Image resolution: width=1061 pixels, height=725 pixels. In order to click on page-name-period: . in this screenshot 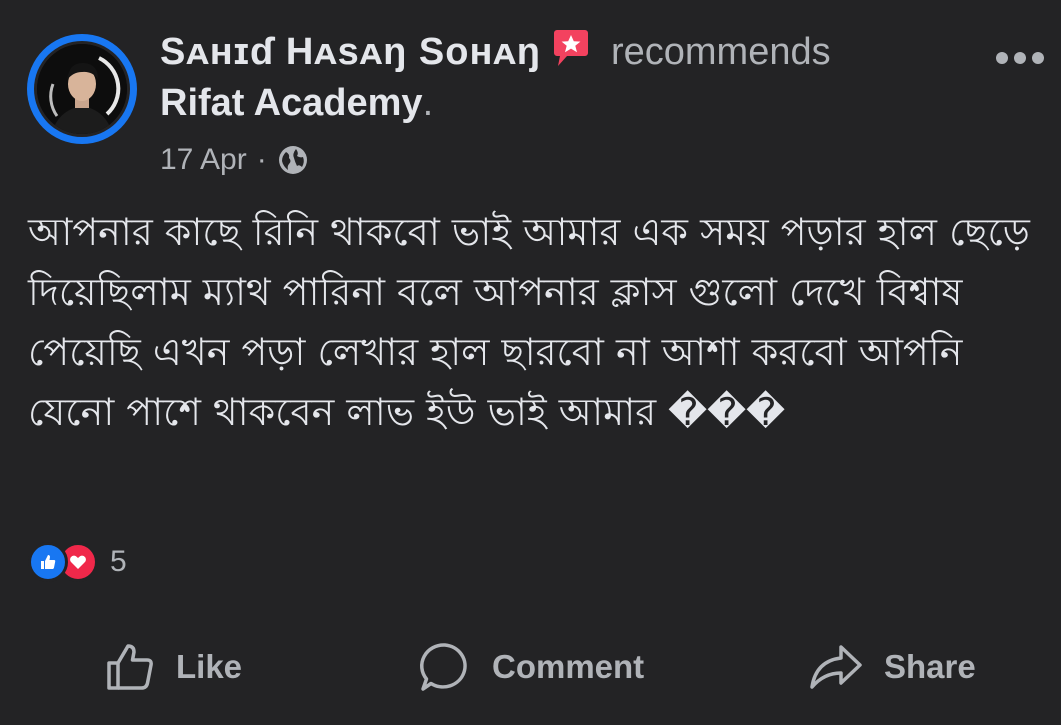, I will do `click(428, 102)`.